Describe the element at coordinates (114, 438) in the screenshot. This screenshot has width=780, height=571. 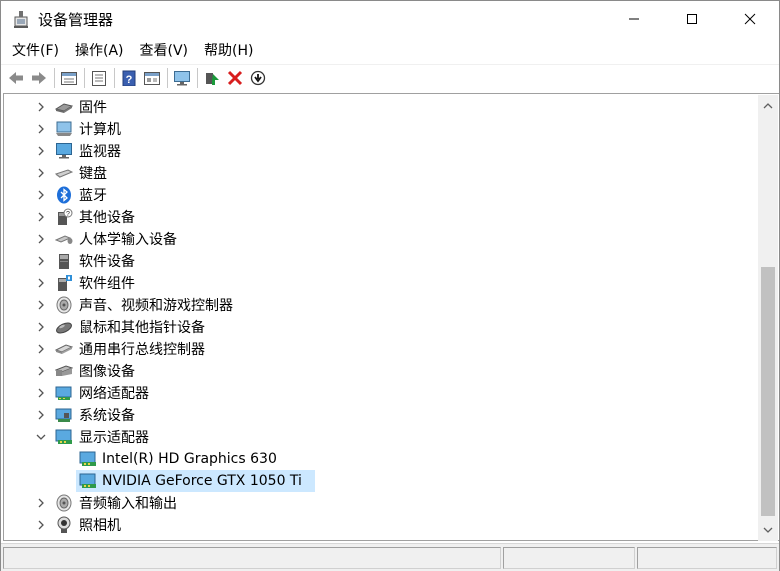
I see `tree-item-label: 显示适配器` at that location.